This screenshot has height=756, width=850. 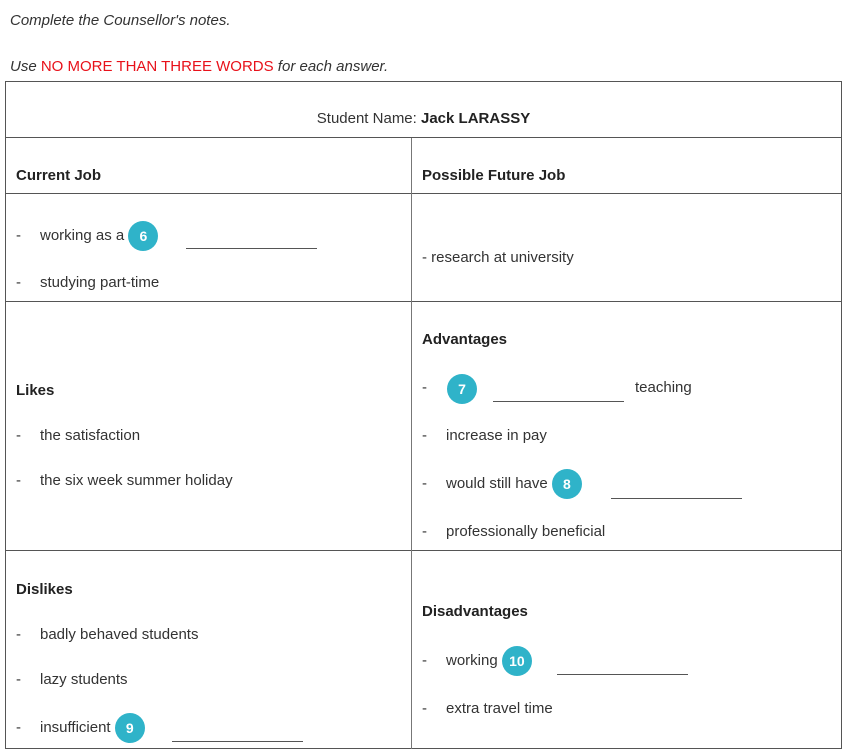 I want to click on advantages-item-3: would still have 8, so click(x=514, y=484).